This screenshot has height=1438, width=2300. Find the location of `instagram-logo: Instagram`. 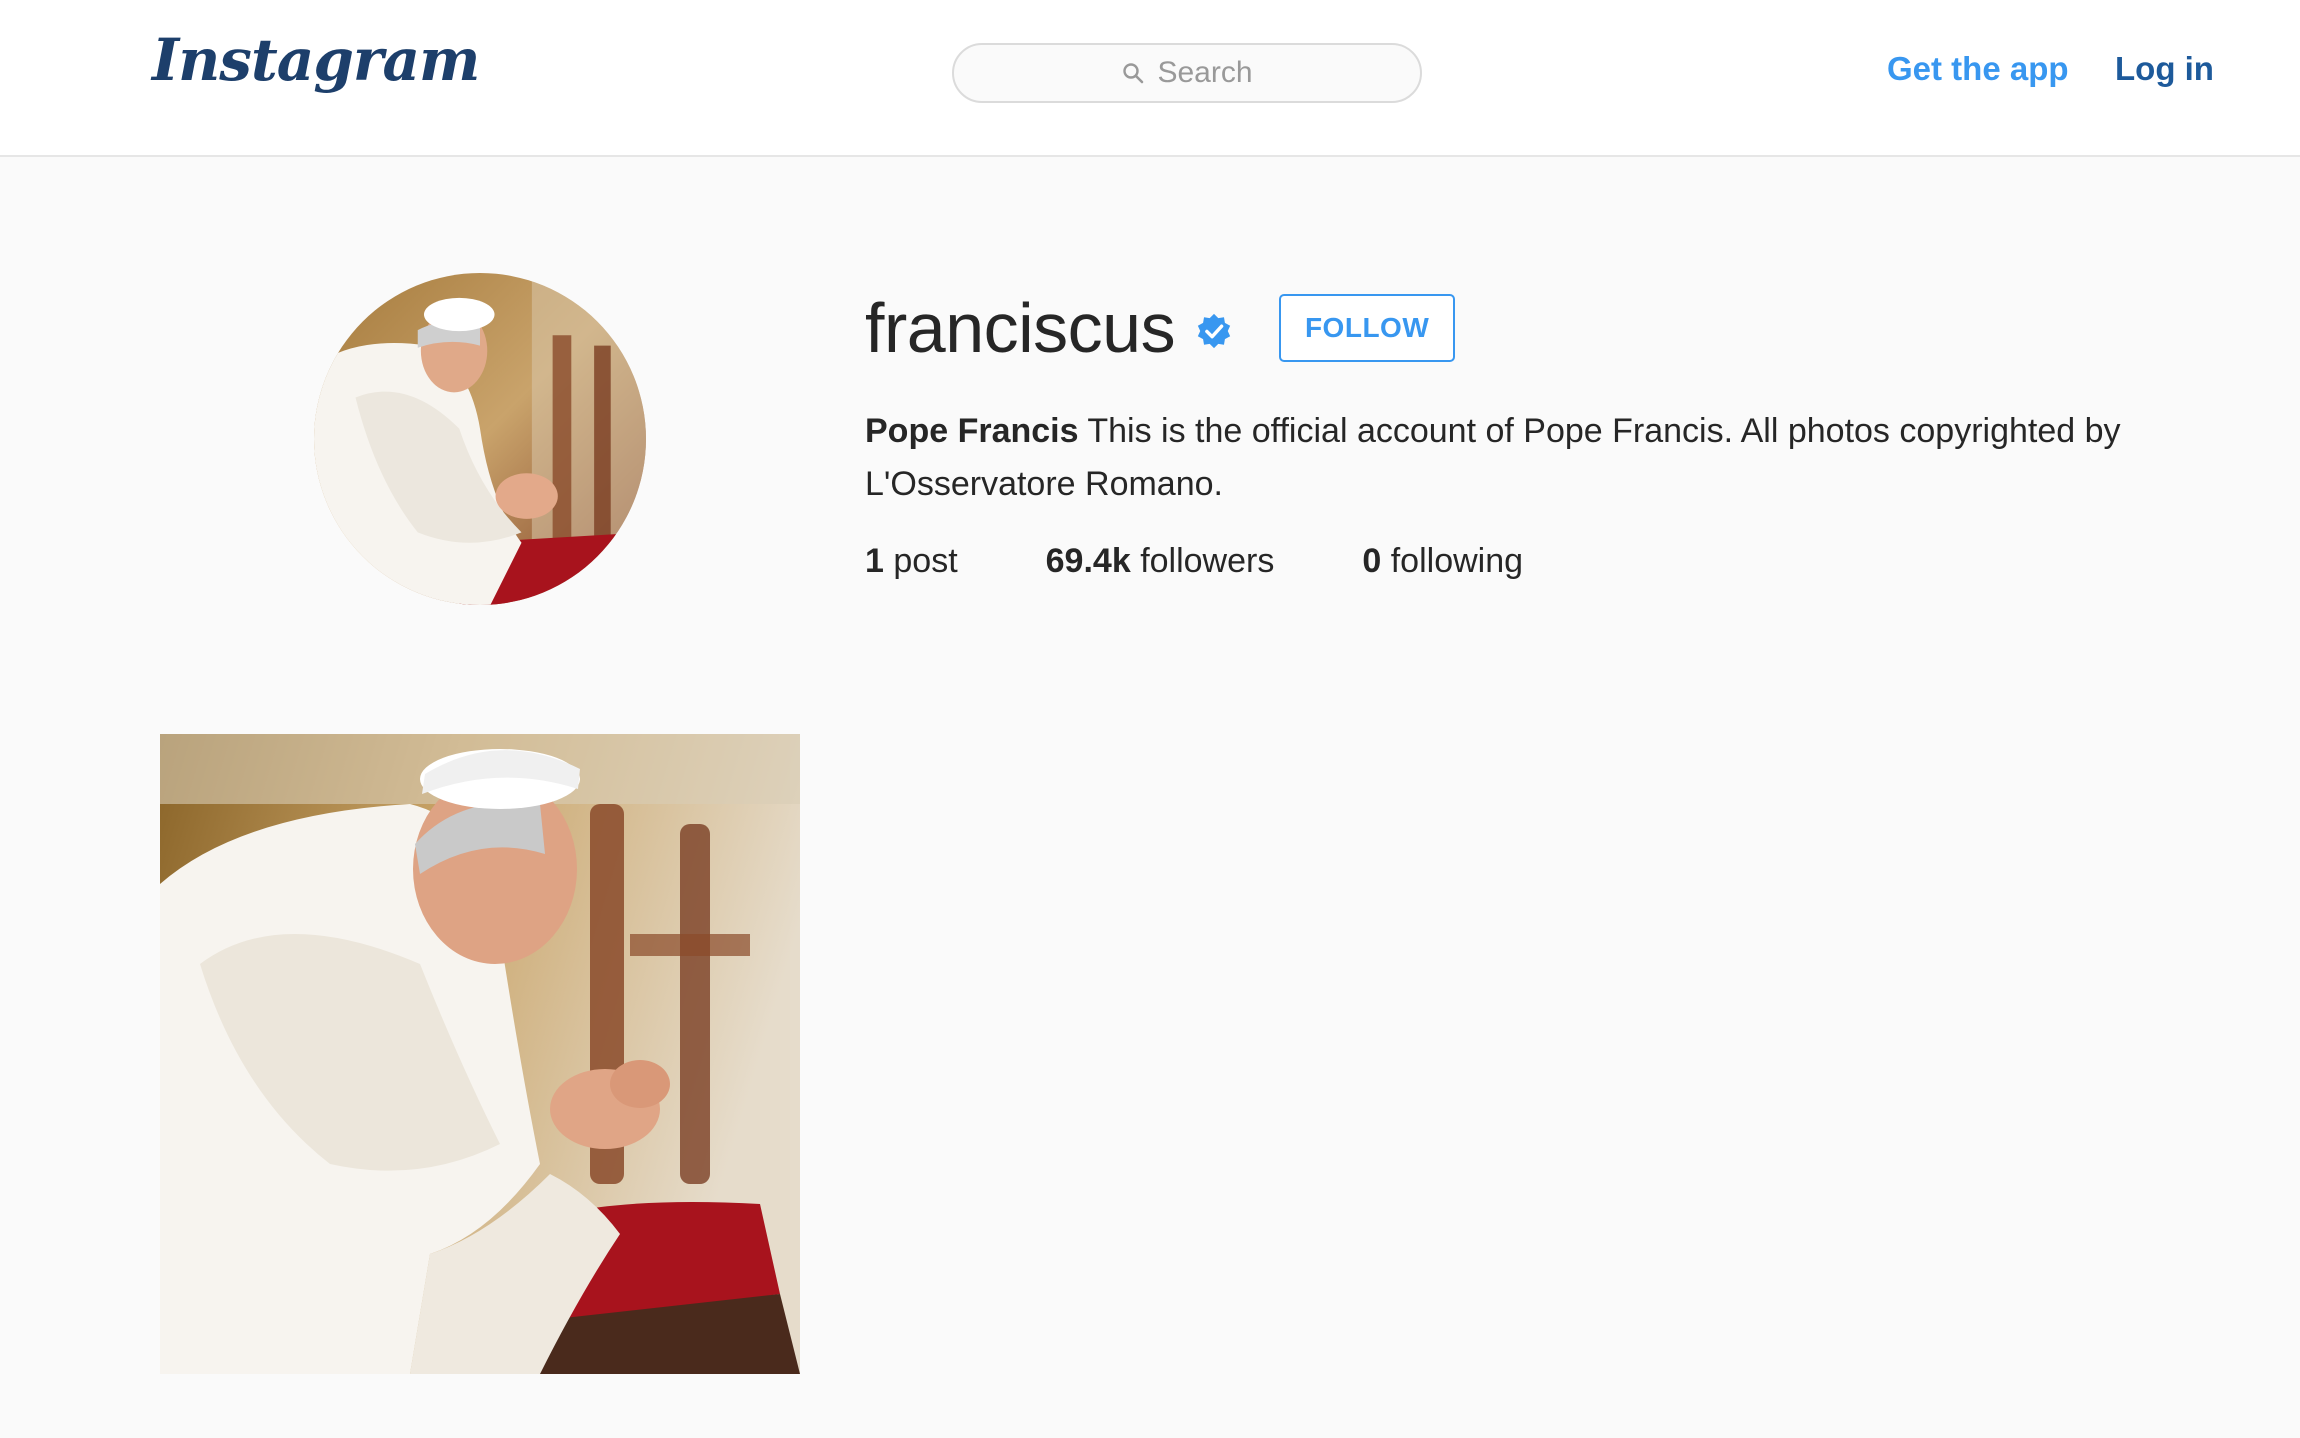

instagram-logo: Instagram is located at coordinates (316, 60).